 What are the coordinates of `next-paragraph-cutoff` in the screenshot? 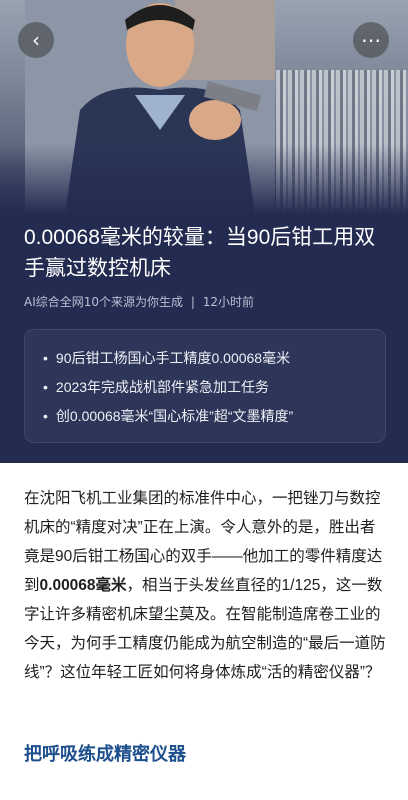 It's located at (207, 794).